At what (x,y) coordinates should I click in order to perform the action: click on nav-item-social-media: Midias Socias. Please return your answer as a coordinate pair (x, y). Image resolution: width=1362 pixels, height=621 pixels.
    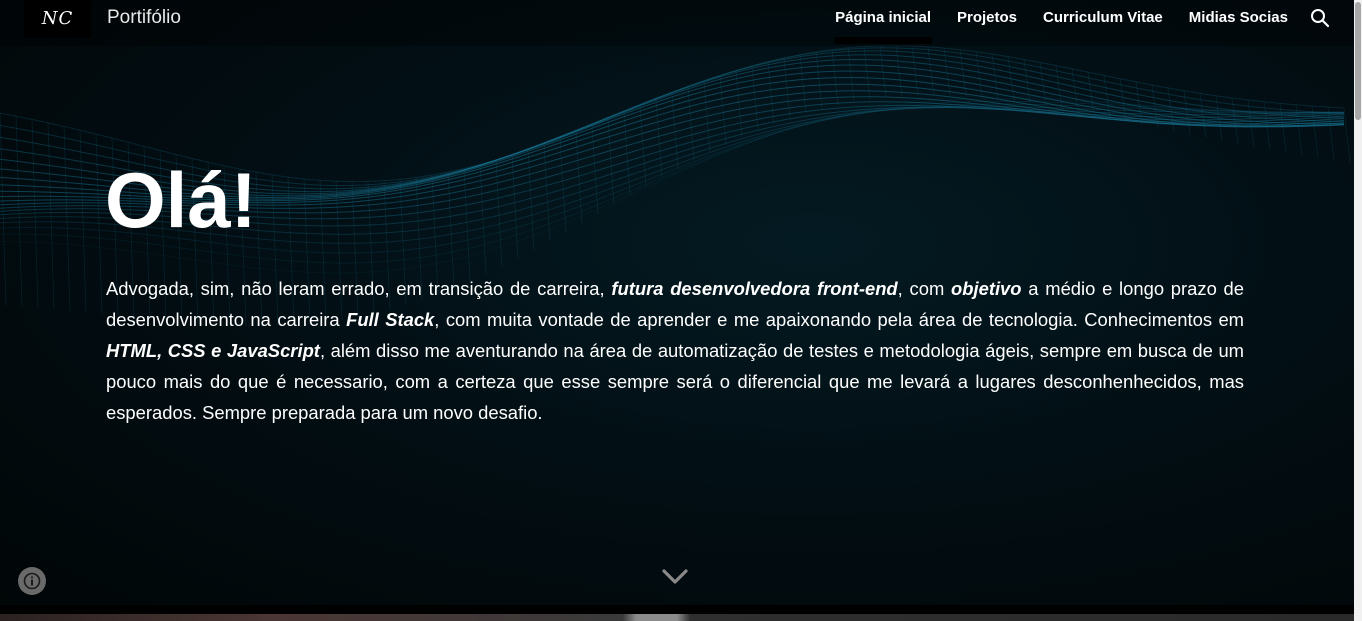
    Looking at the image, I should click on (1238, 23).